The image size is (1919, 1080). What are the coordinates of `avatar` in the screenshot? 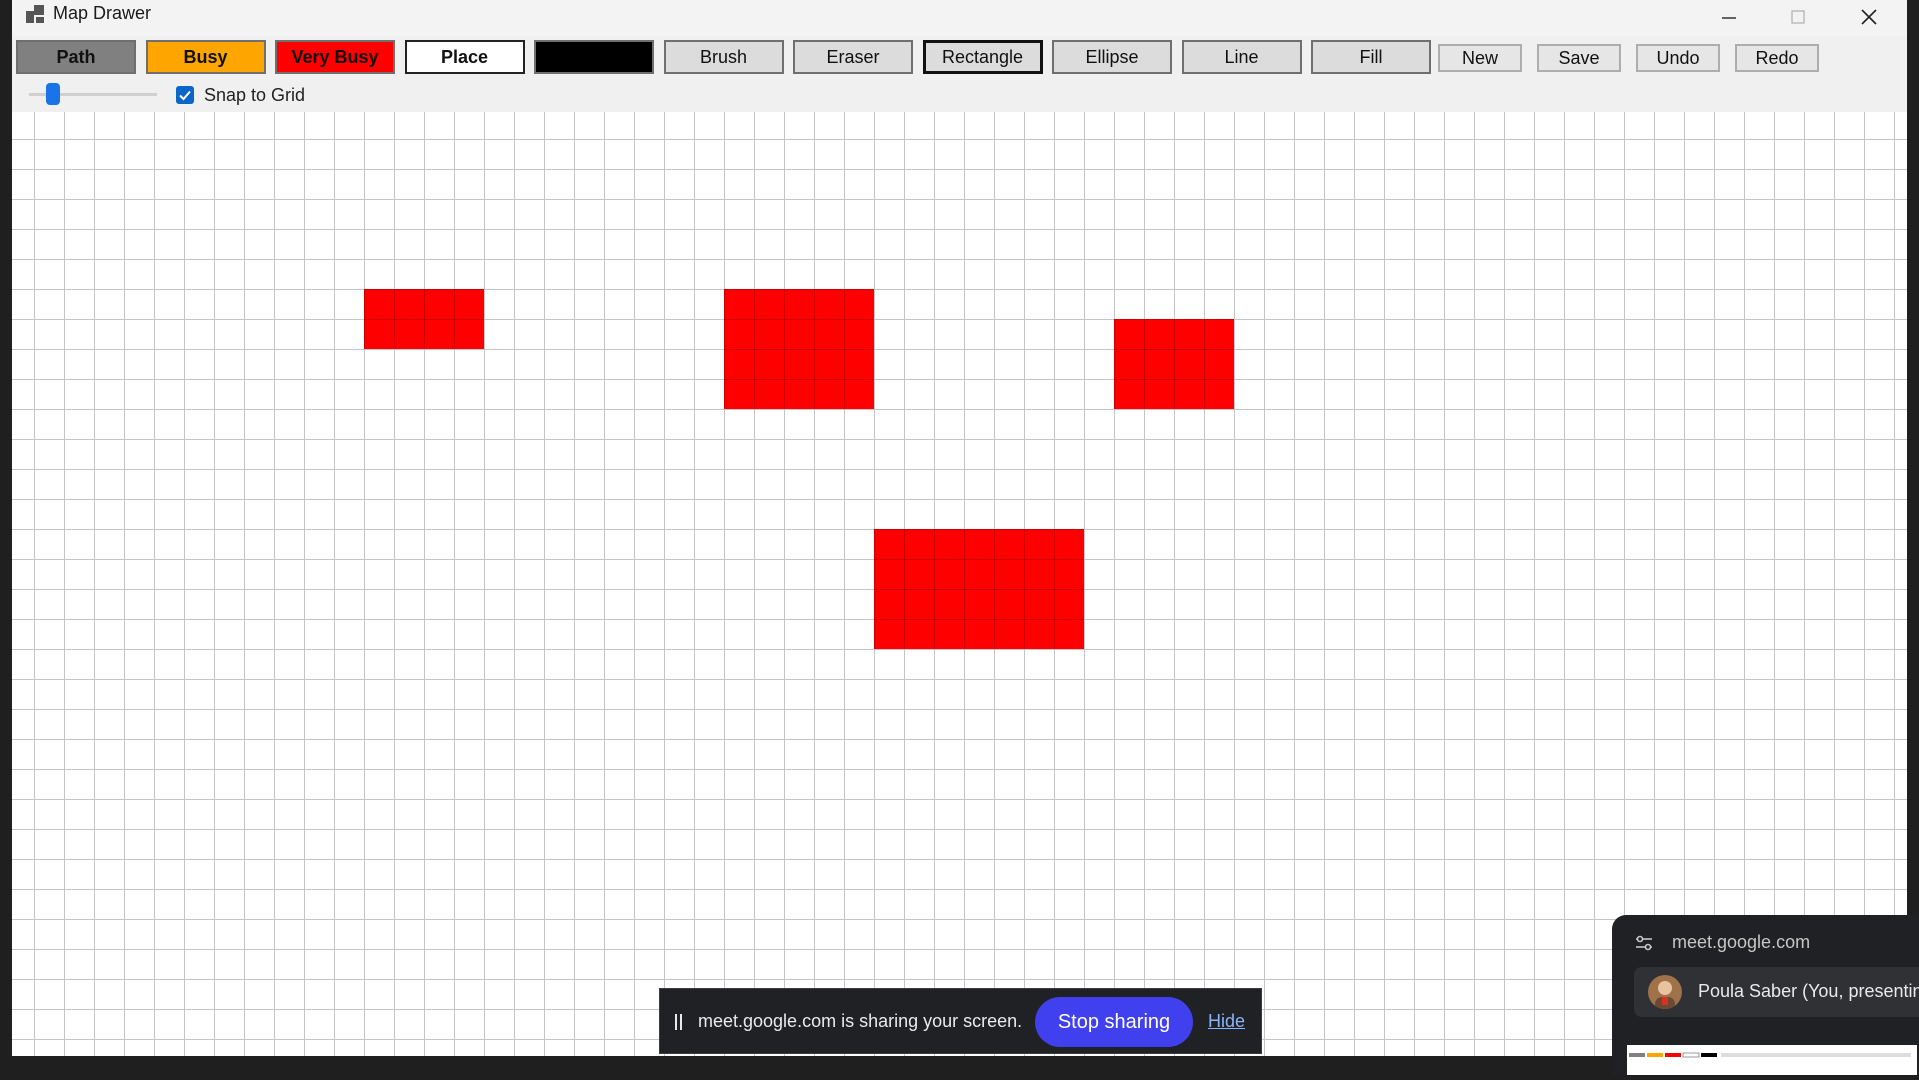 It's located at (1665, 992).